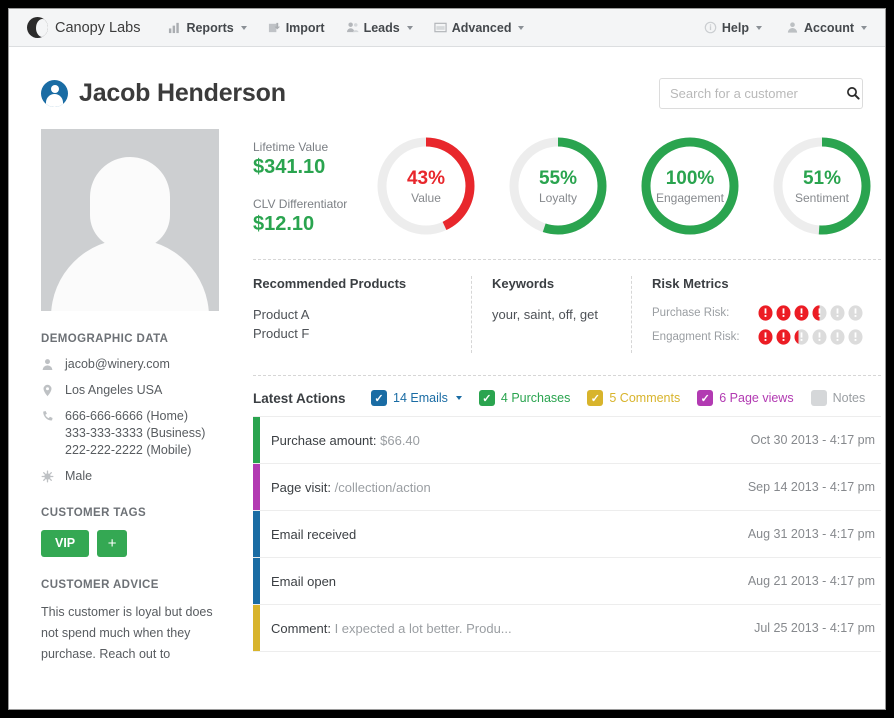 This screenshot has height=718, width=894. I want to click on phone-icon, so click(48, 416).